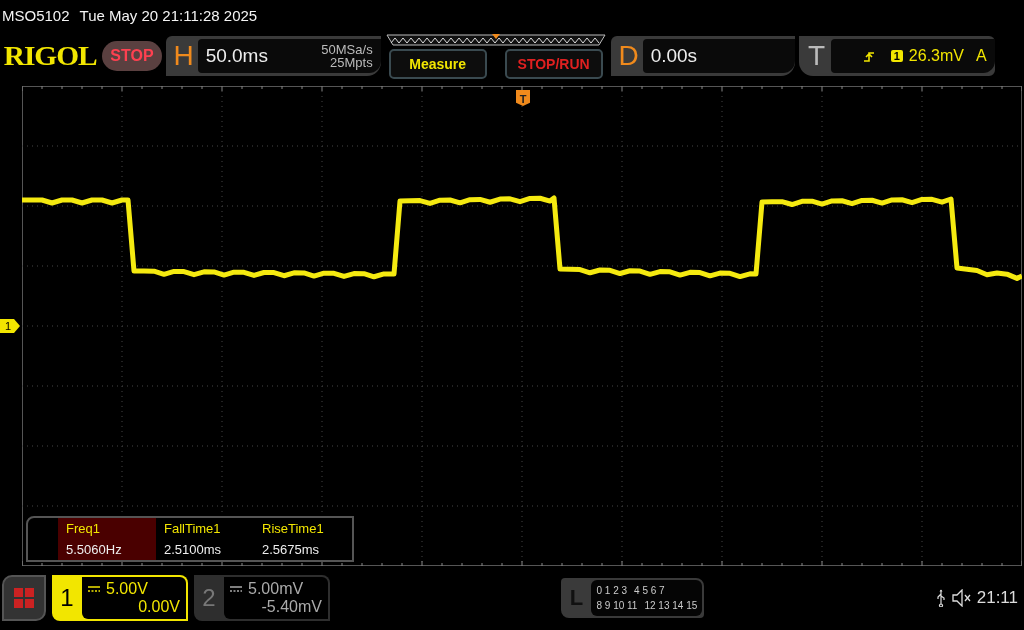 This screenshot has height=630, width=1024. Describe the element at coordinates (961, 598) in the screenshot. I see `speaker-muted-icon` at that location.